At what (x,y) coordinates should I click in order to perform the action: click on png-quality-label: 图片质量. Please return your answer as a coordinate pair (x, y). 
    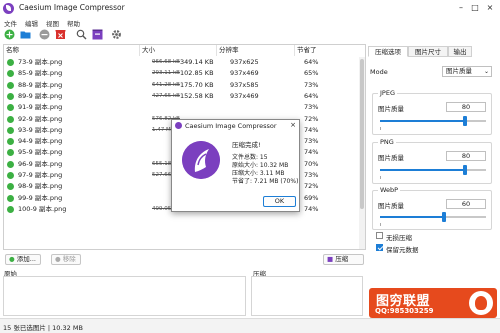
    Looking at the image, I should click on (391, 158).